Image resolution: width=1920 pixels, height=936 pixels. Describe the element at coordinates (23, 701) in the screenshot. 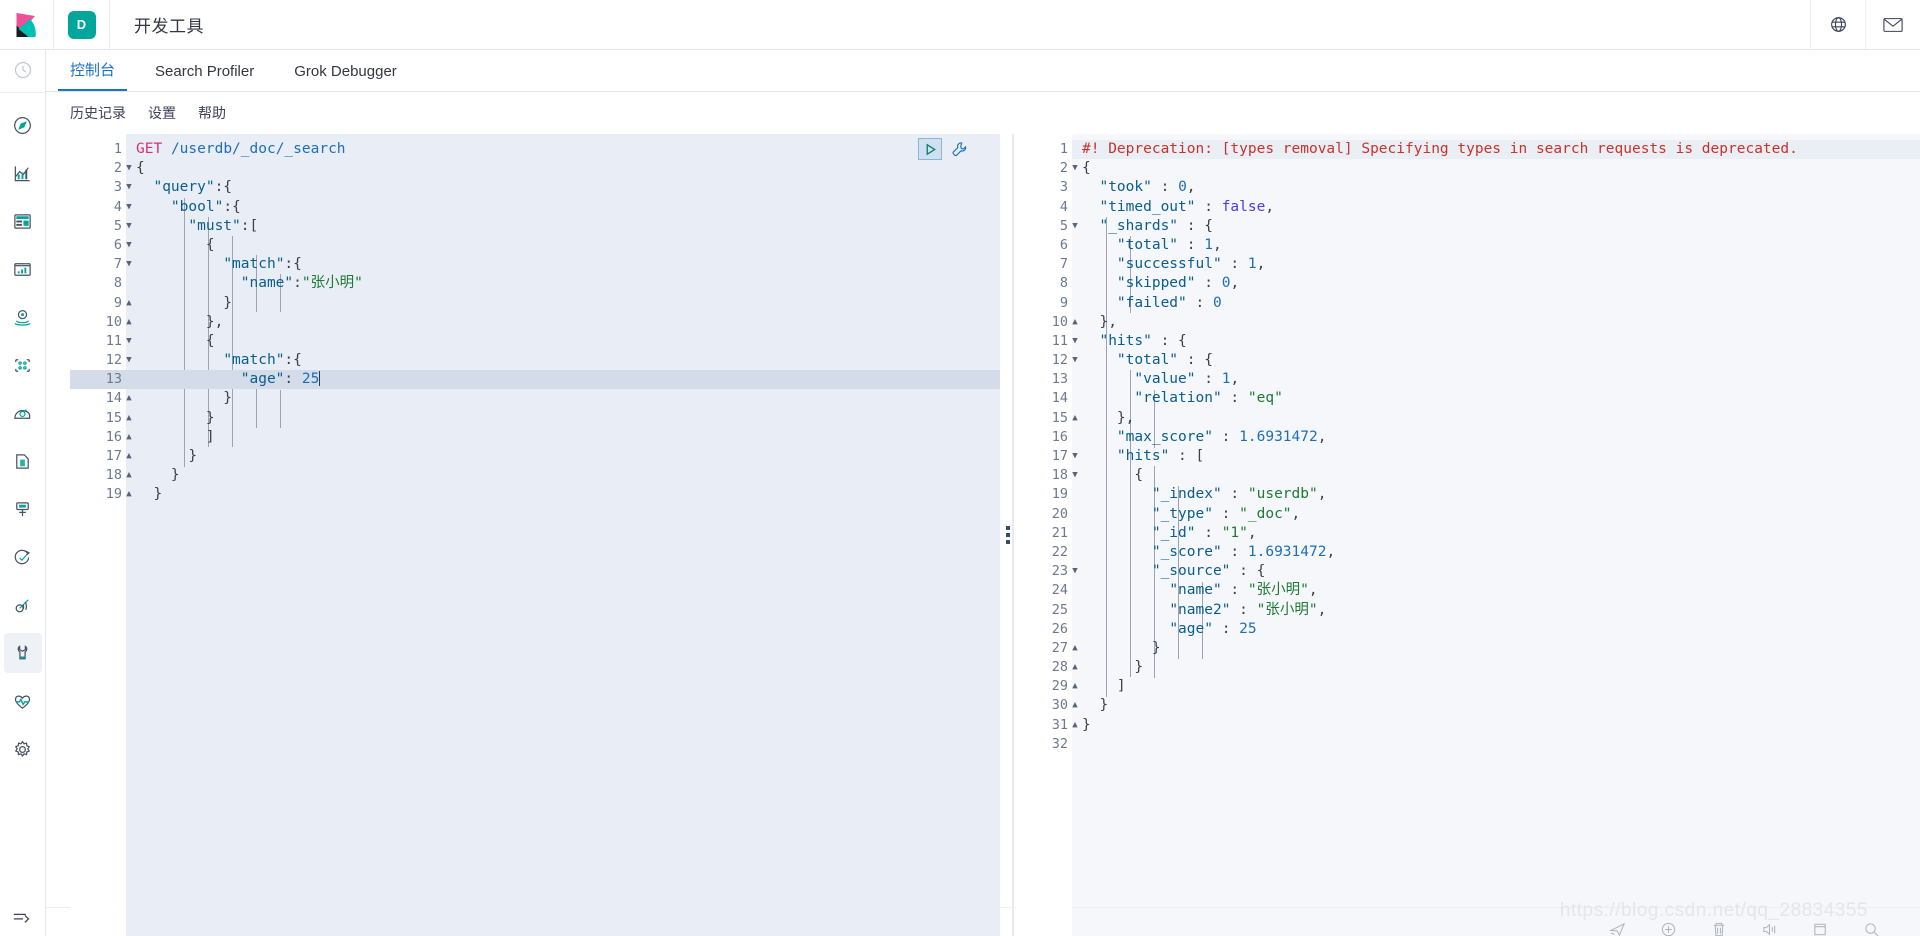

I see `sidebar-item-monitoring` at that location.